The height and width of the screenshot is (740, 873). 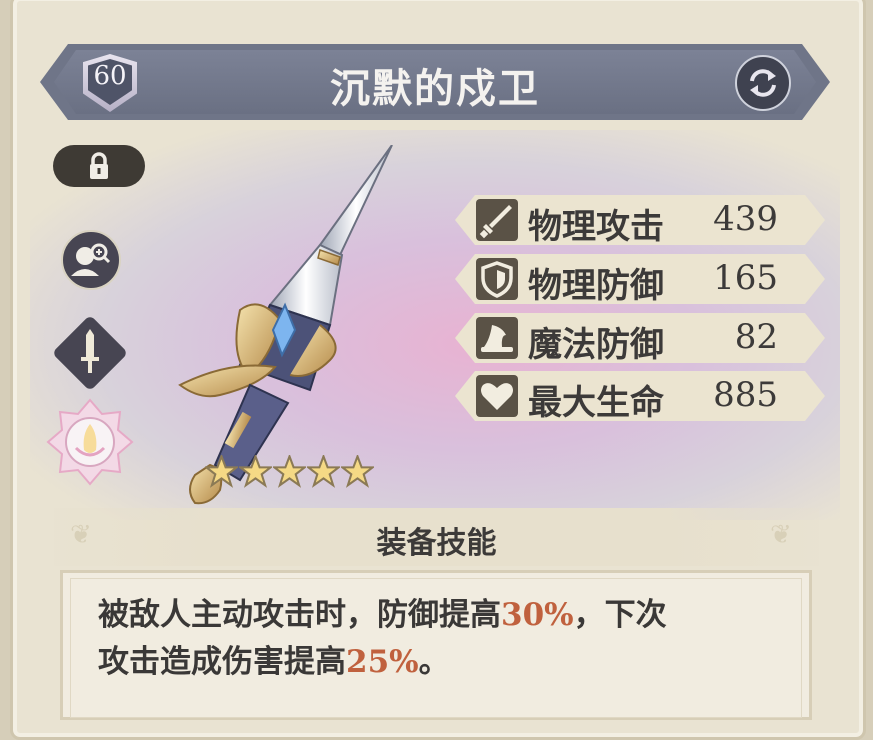 I want to click on wizard-hat-icon, so click(x=497, y=338).